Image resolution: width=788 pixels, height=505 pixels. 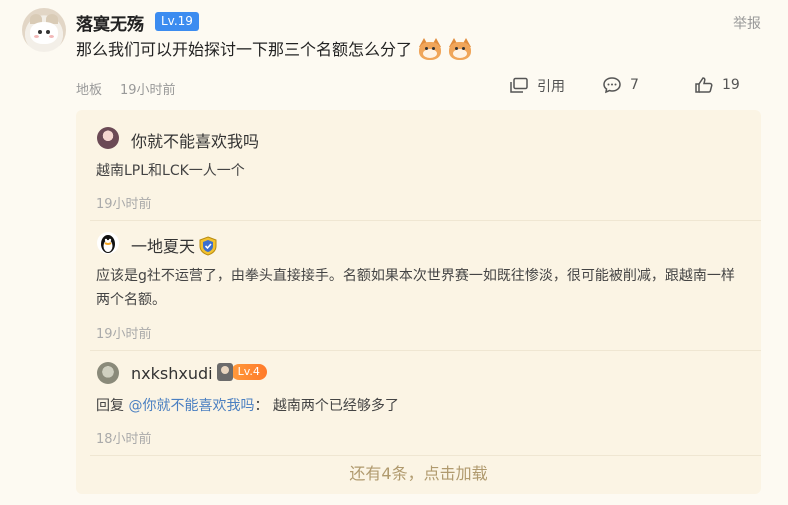 What do you see at coordinates (418, 472) in the screenshot?
I see `load-more-button: 还有4条，点击加载` at bounding box center [418, 472].